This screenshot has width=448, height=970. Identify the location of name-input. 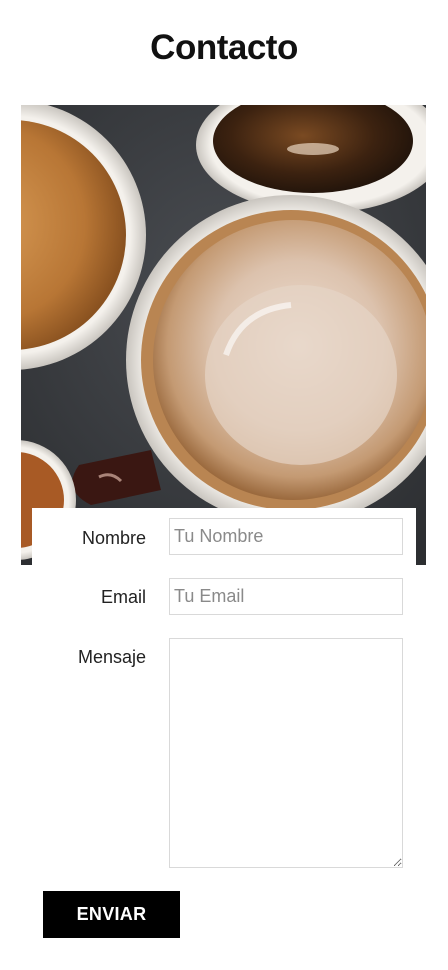
(286, 536).